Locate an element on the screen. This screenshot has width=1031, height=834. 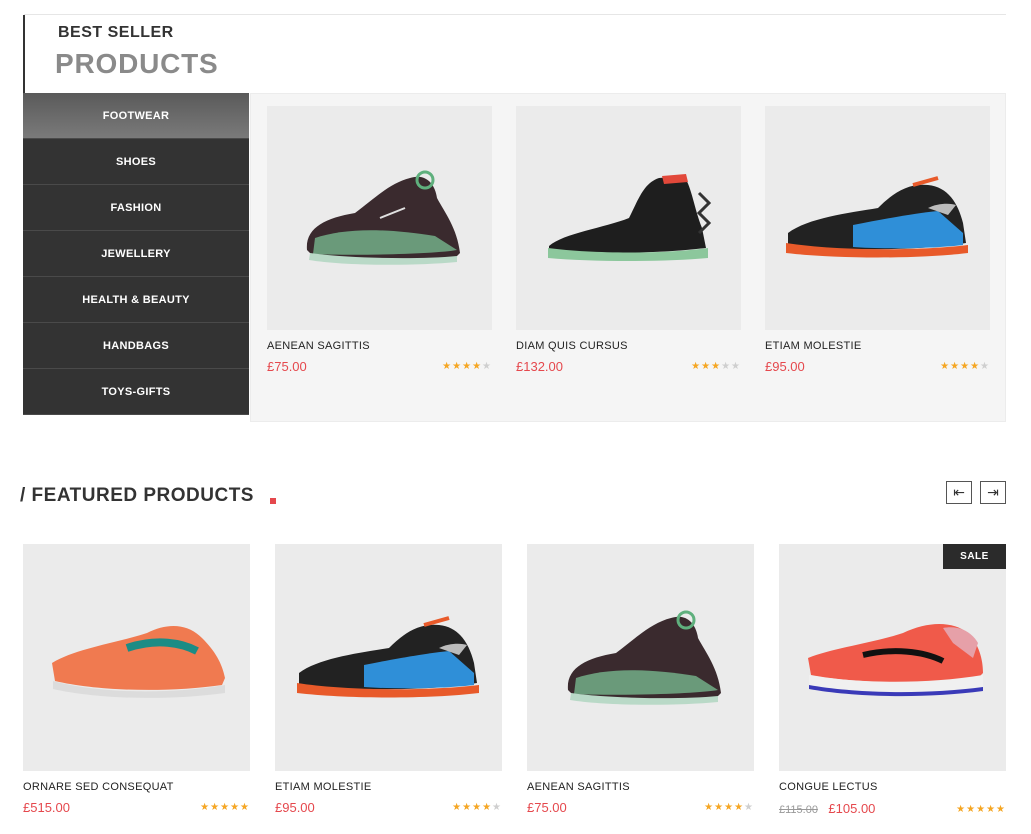
category-jewellery: JEWELLERY is located at coordinates (136, 254).